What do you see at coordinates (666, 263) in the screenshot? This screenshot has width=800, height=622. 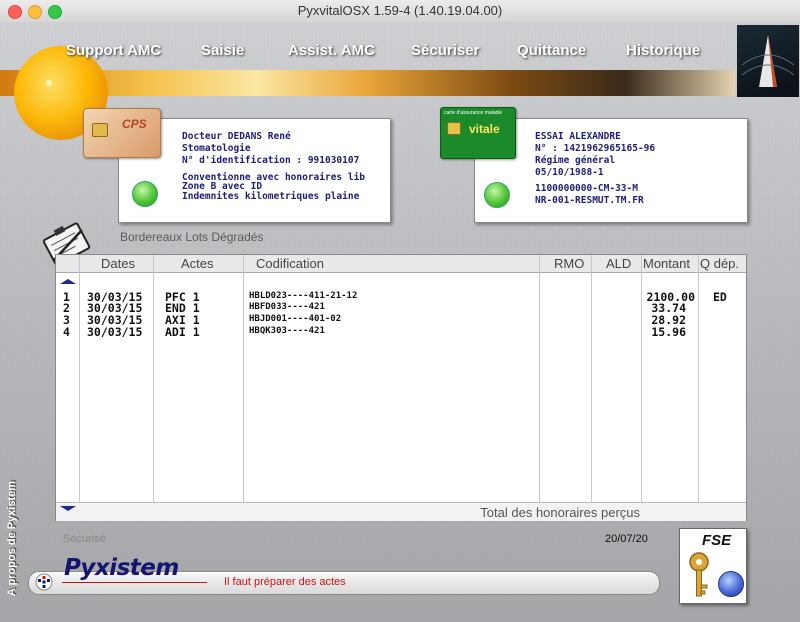 I see `header-montant: Montant` at bounding box center [666, 263].